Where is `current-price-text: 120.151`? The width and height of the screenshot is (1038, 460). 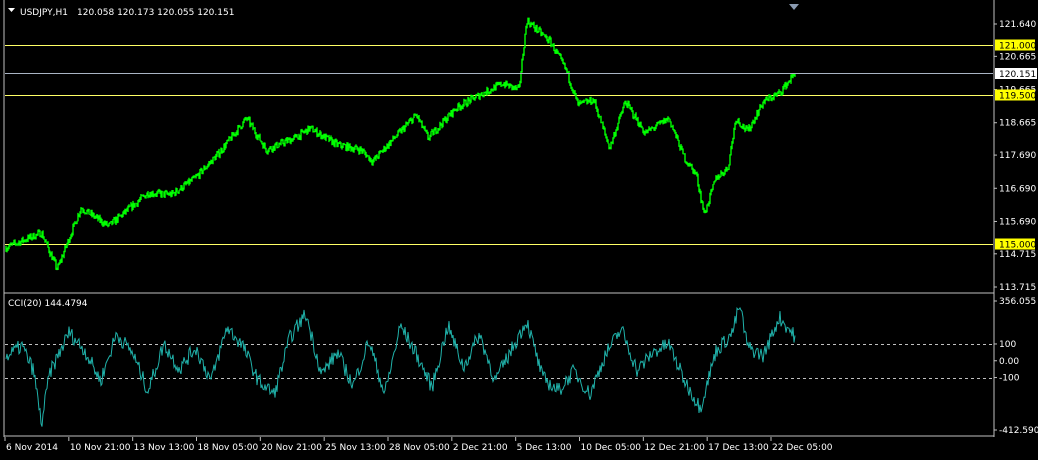
current-price-text: 120.151 is located at coordinates (1017, 75).